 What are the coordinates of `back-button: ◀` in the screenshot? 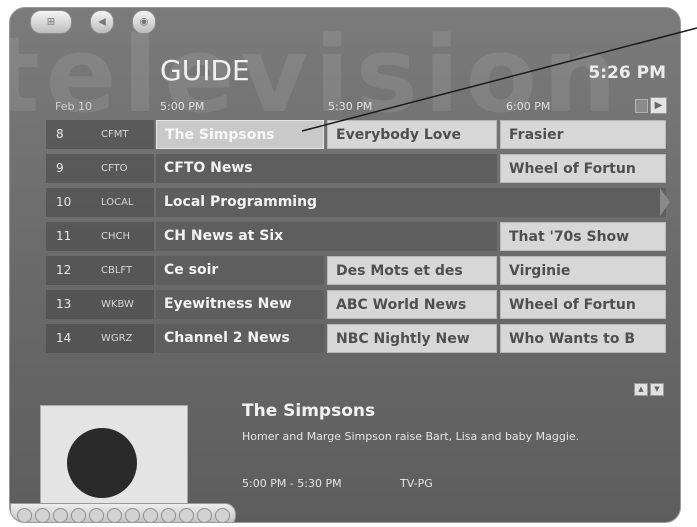 It's located at (102, 22).